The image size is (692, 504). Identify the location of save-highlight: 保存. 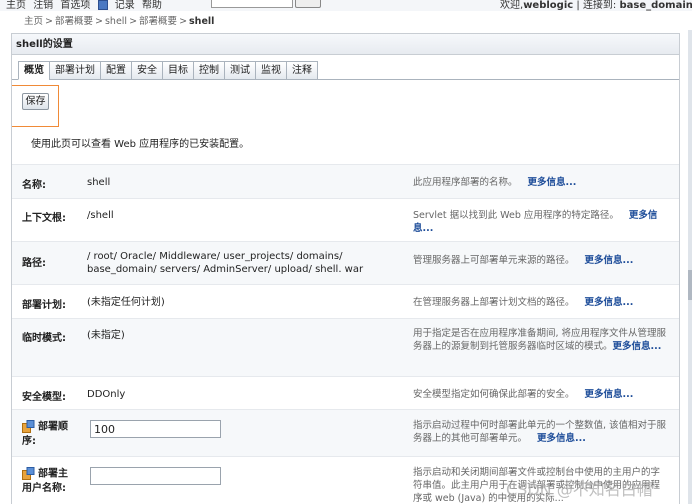
(35, 106).